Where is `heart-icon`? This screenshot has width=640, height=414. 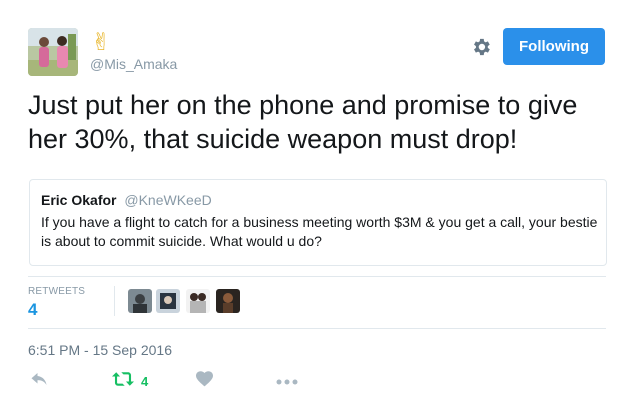 heart-icon is located at coordinates (204, 381).